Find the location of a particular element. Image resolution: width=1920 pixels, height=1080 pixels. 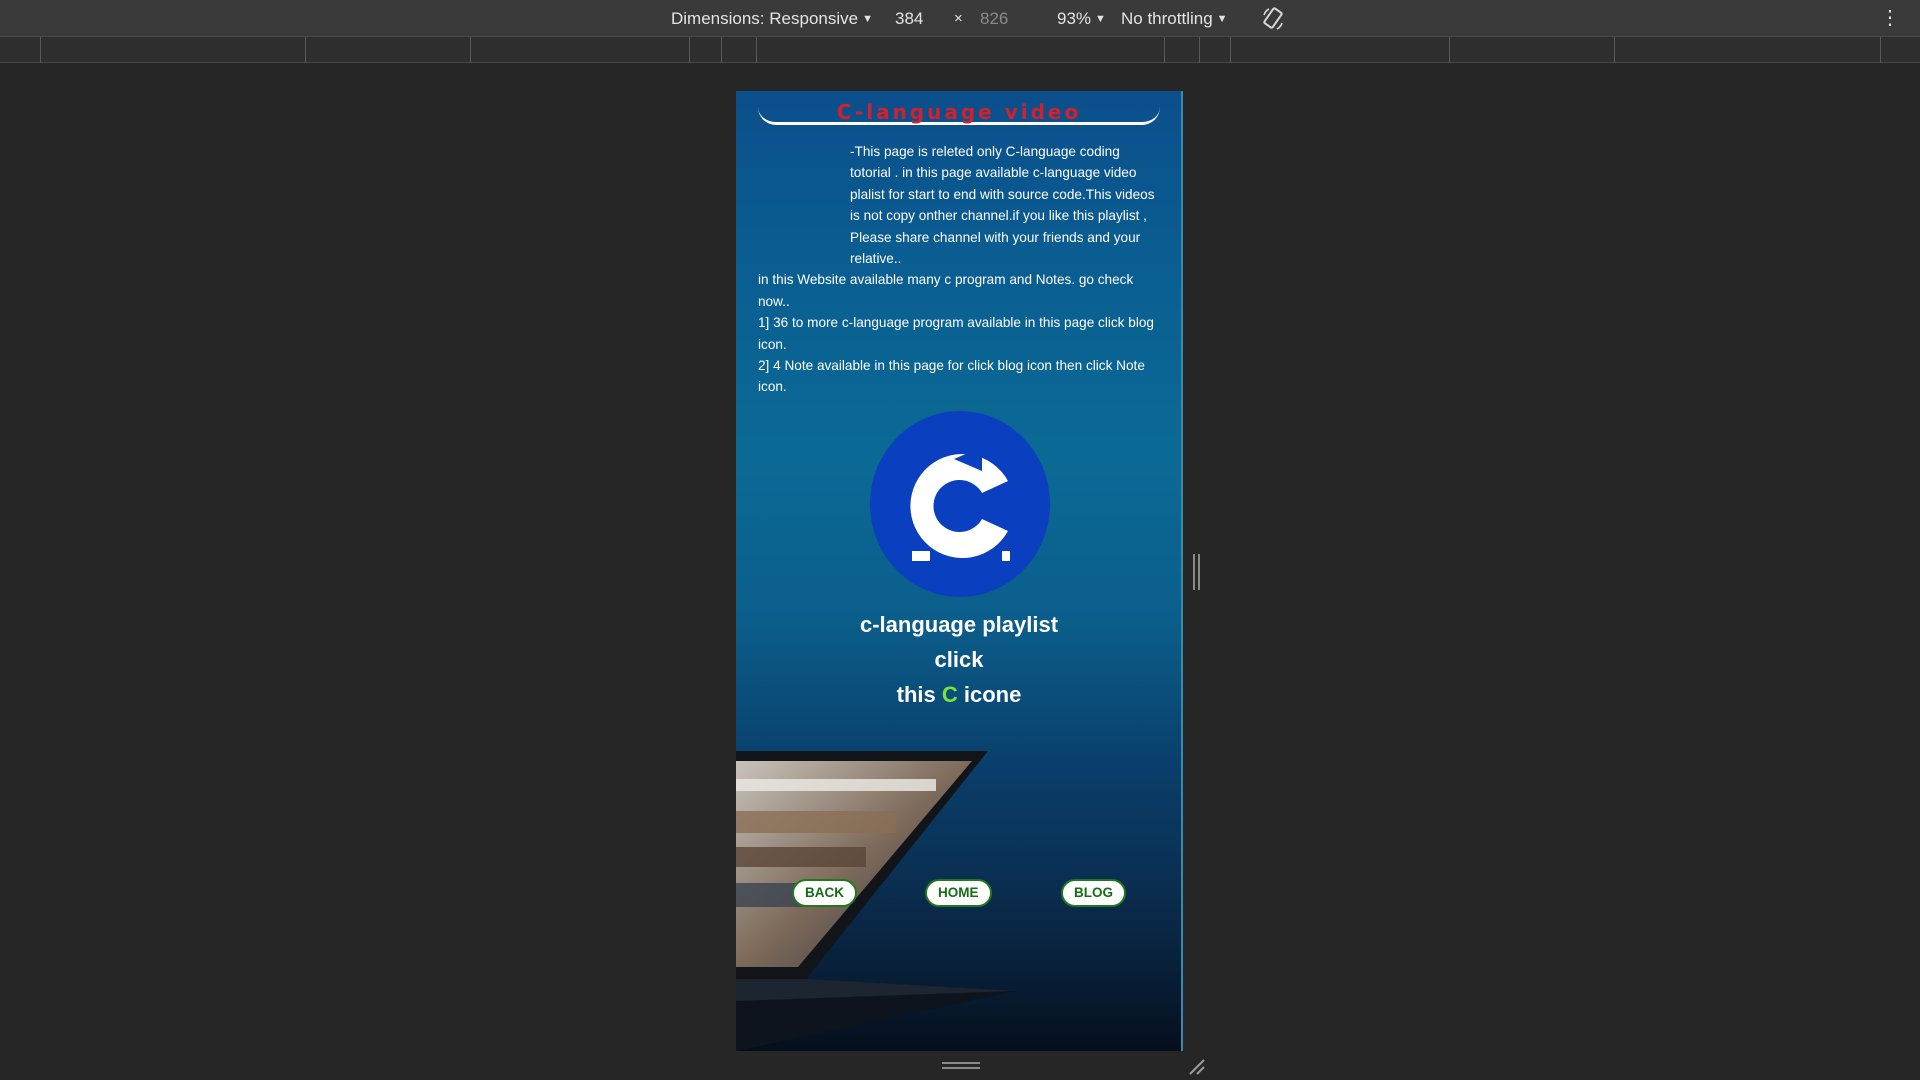

playlist-callout: c-language playlist click this C icone is located at coordinates (959, 659).